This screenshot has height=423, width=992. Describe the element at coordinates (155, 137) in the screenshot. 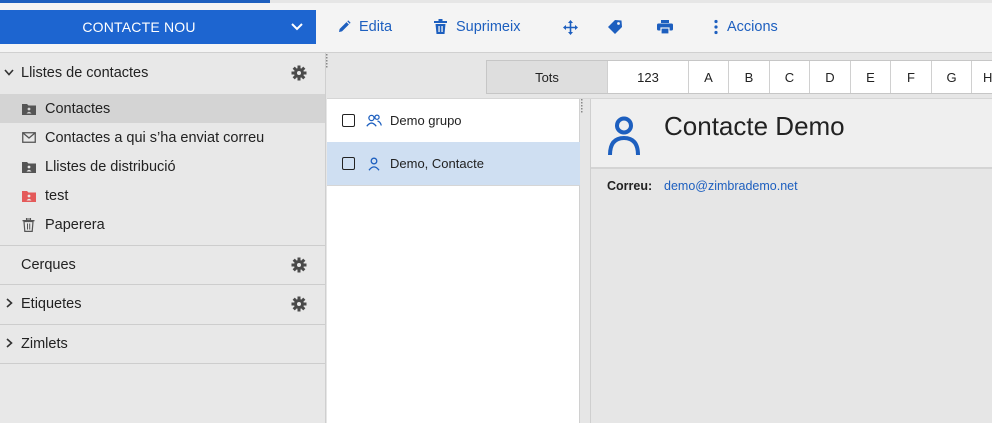

I see `folder-label: Contactes a qui s’ha enviat correu` at that location.